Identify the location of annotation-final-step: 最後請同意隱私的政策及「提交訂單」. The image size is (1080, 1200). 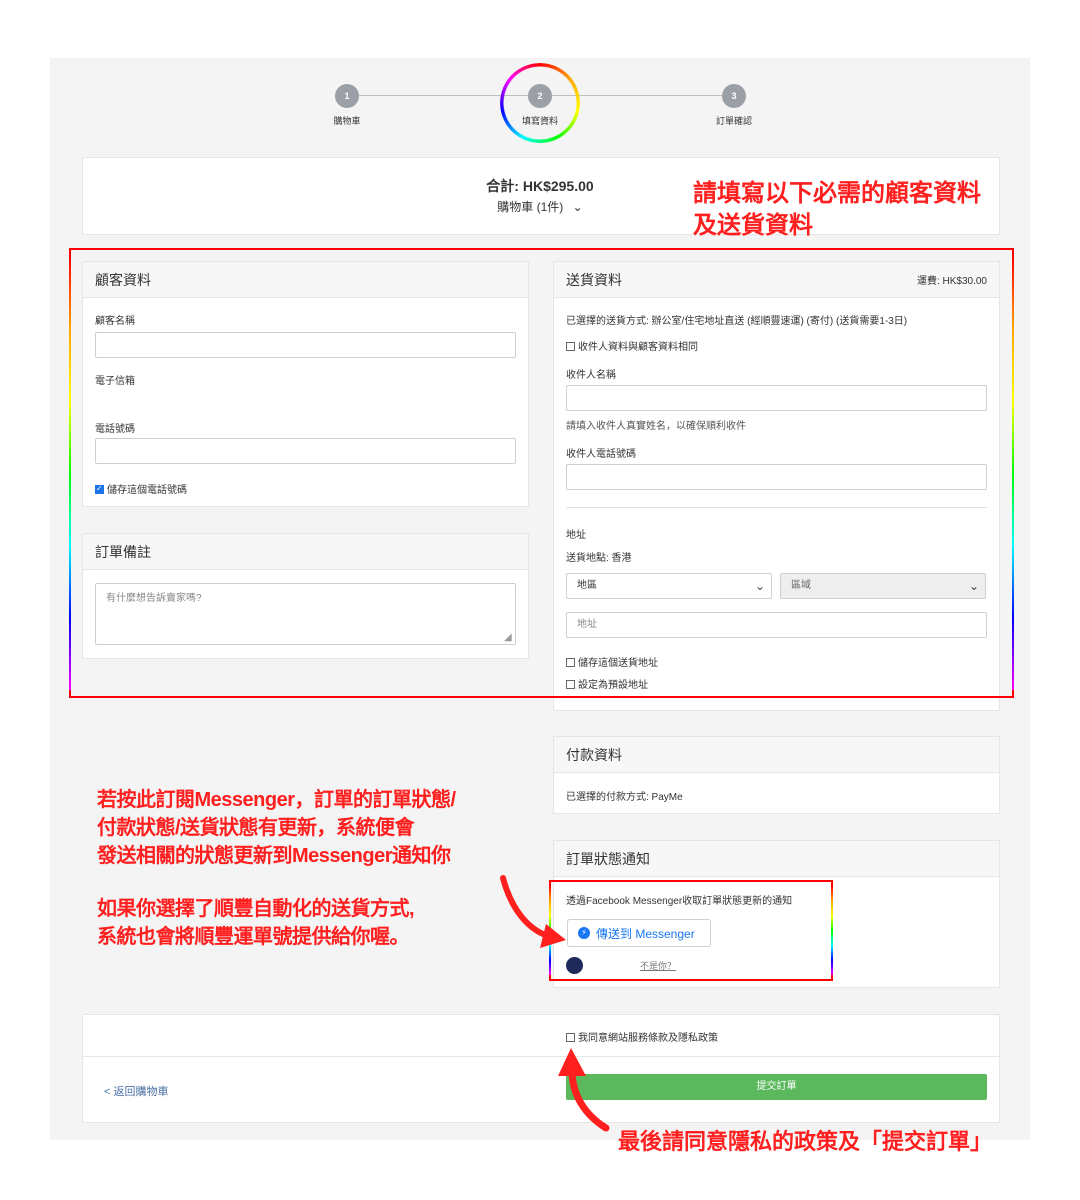
(805, 1141).